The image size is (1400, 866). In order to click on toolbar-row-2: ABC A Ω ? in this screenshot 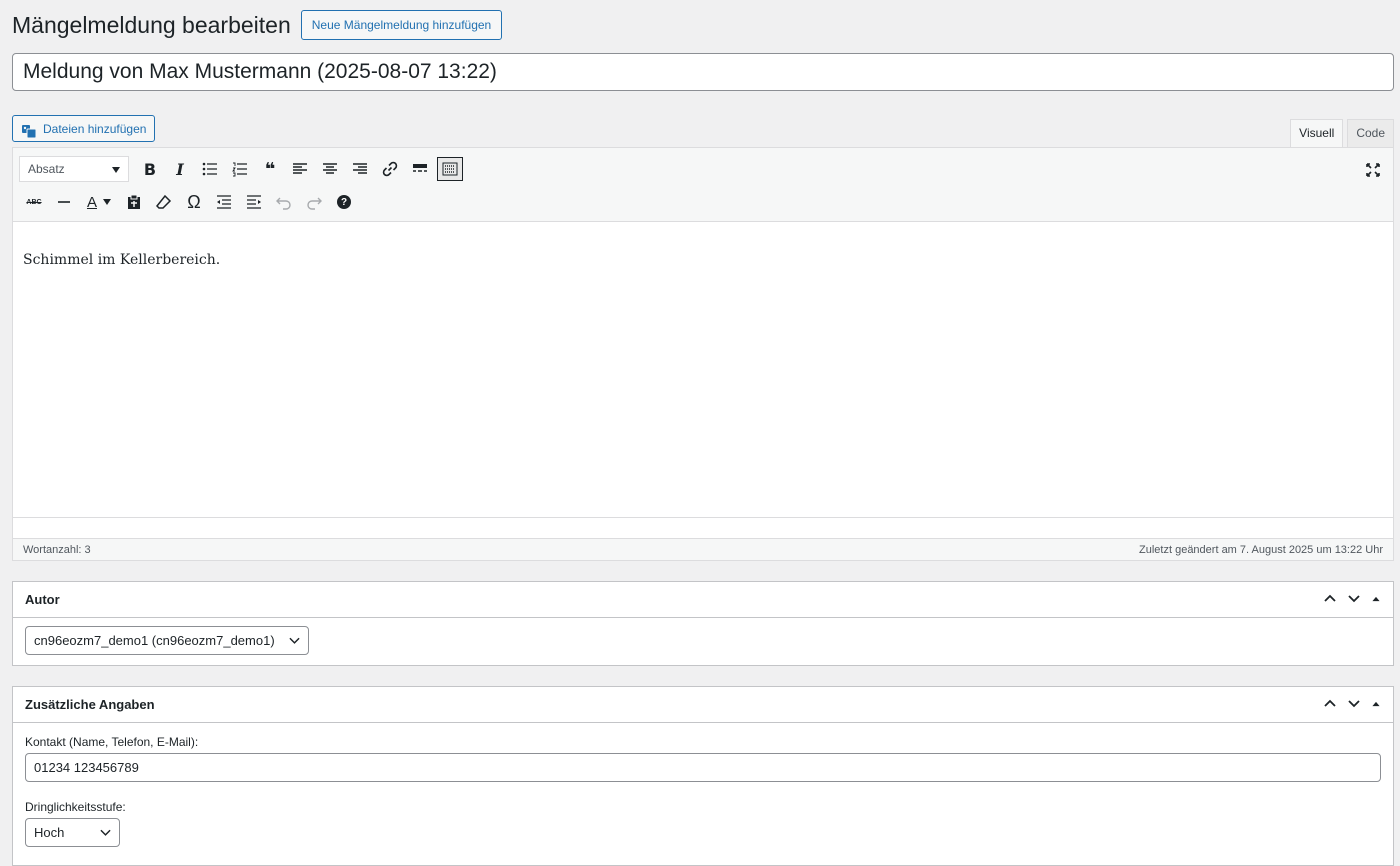, I will do `click(189, 202)`.